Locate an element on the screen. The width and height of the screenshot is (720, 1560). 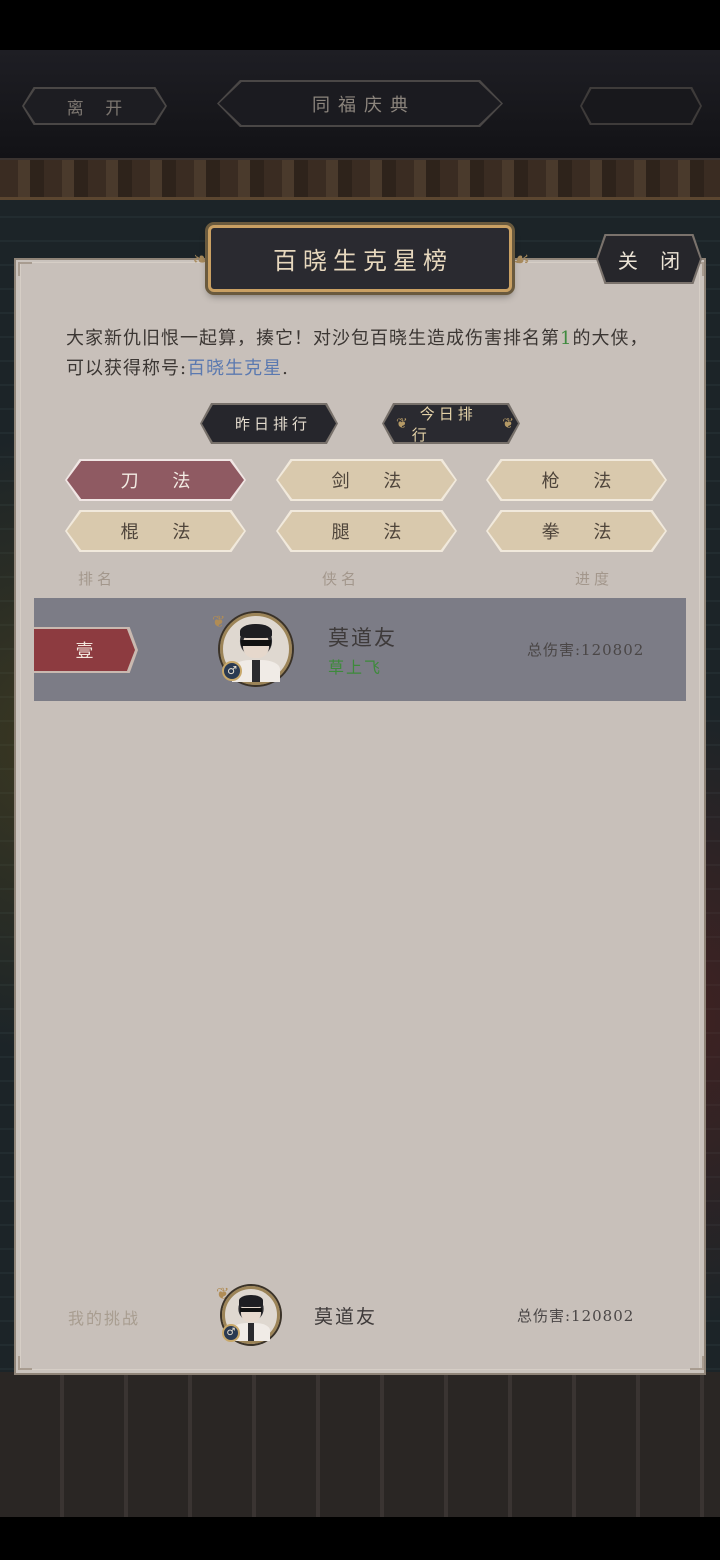
category-staff: 棍 法 is located at coordinates (155, 531).